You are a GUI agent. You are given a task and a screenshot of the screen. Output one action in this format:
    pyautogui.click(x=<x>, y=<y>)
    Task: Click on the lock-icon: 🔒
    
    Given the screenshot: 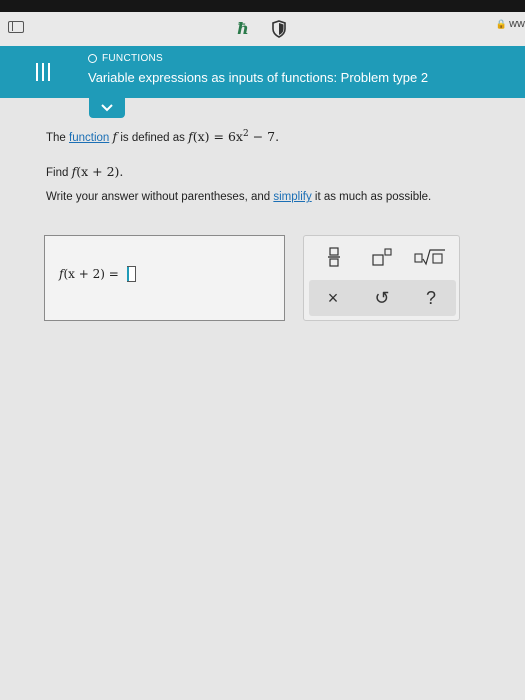 What is the action you would take?
    pyautogui.click(x=501, y=24)
    